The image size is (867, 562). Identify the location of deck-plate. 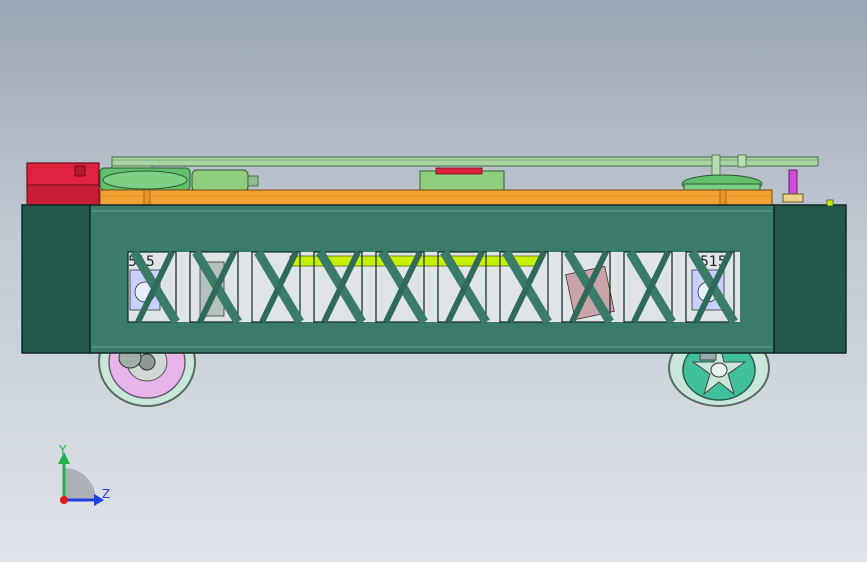
(436, 198).